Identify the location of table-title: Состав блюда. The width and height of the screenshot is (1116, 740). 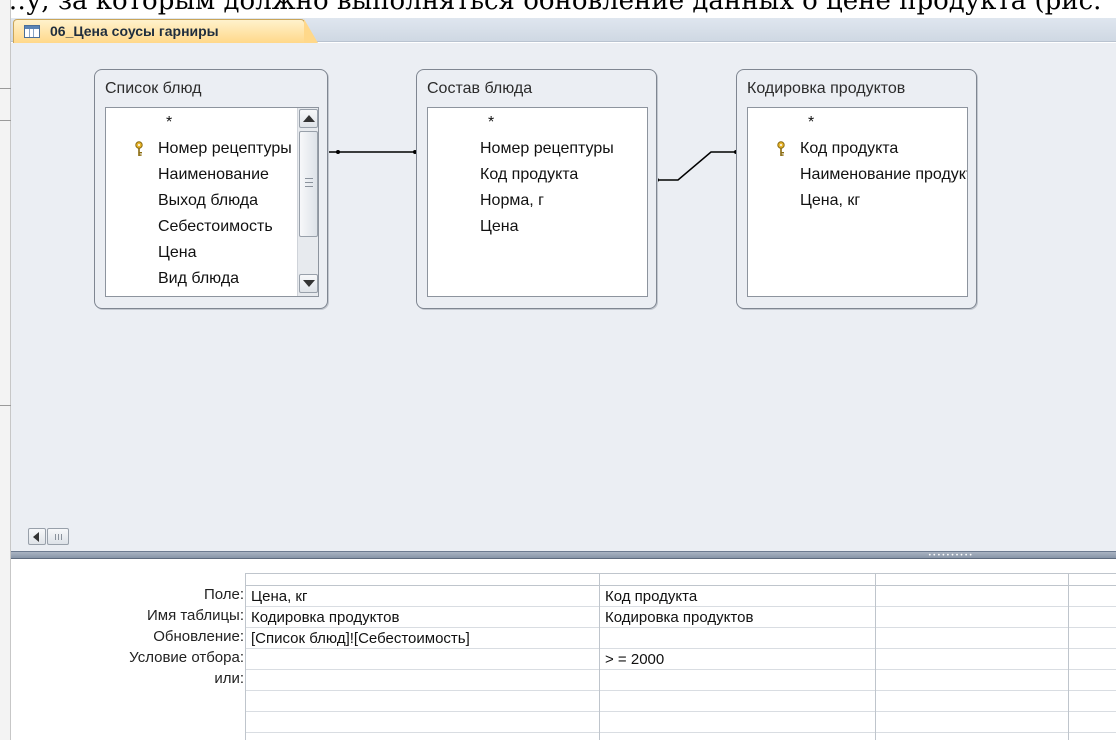
(480, 88).